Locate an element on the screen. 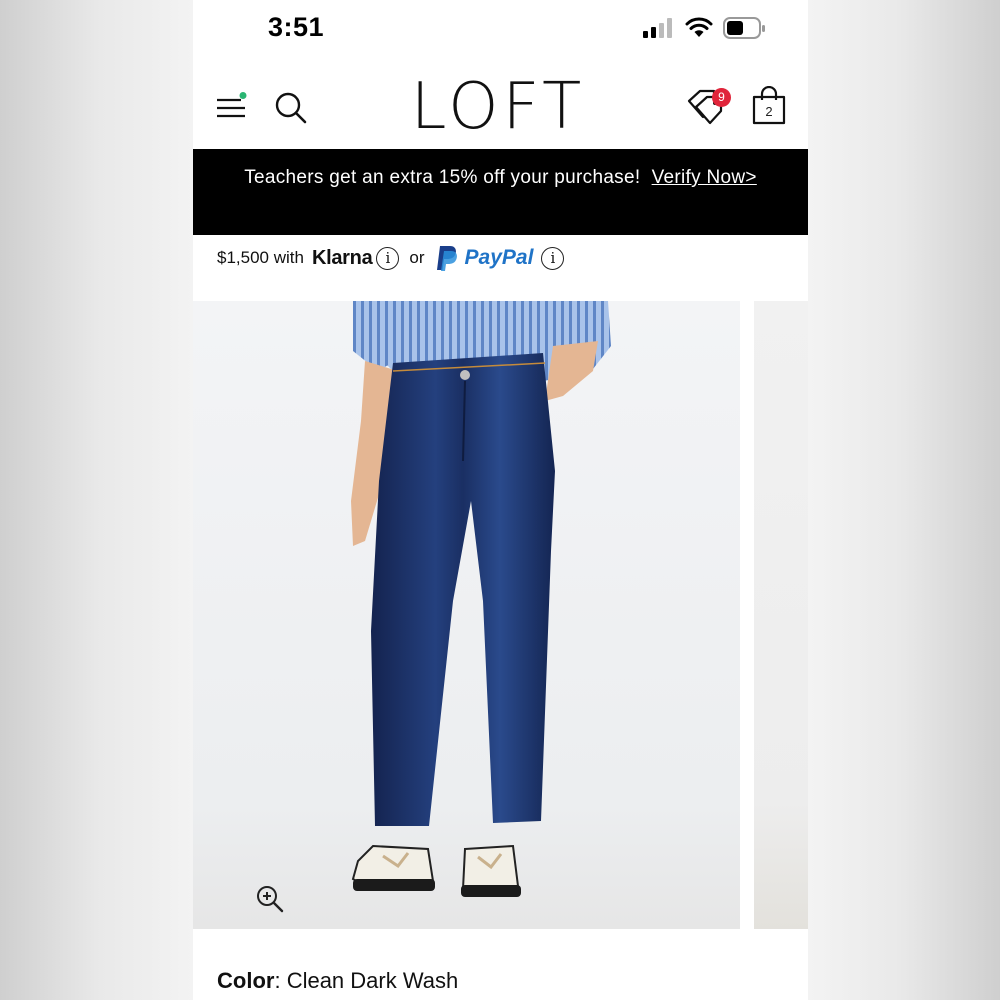 Image resolution: width=1000 pixels, height=1000 pixels. paypal-logo: PayPal is located at coordinates (499, 257).